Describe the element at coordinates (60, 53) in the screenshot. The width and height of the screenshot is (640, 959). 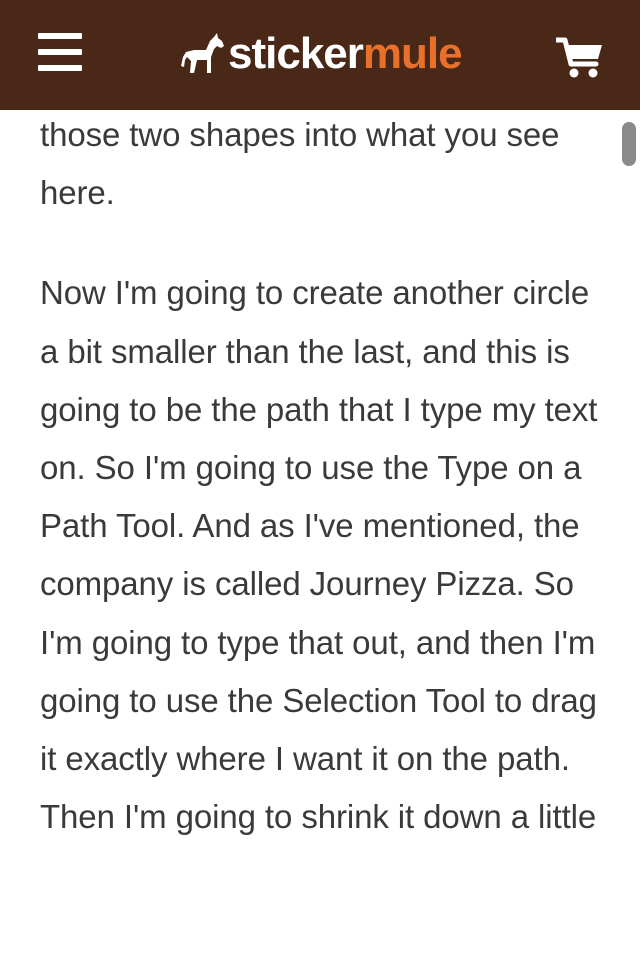
I see `hamburger-menu-icon` at that location.